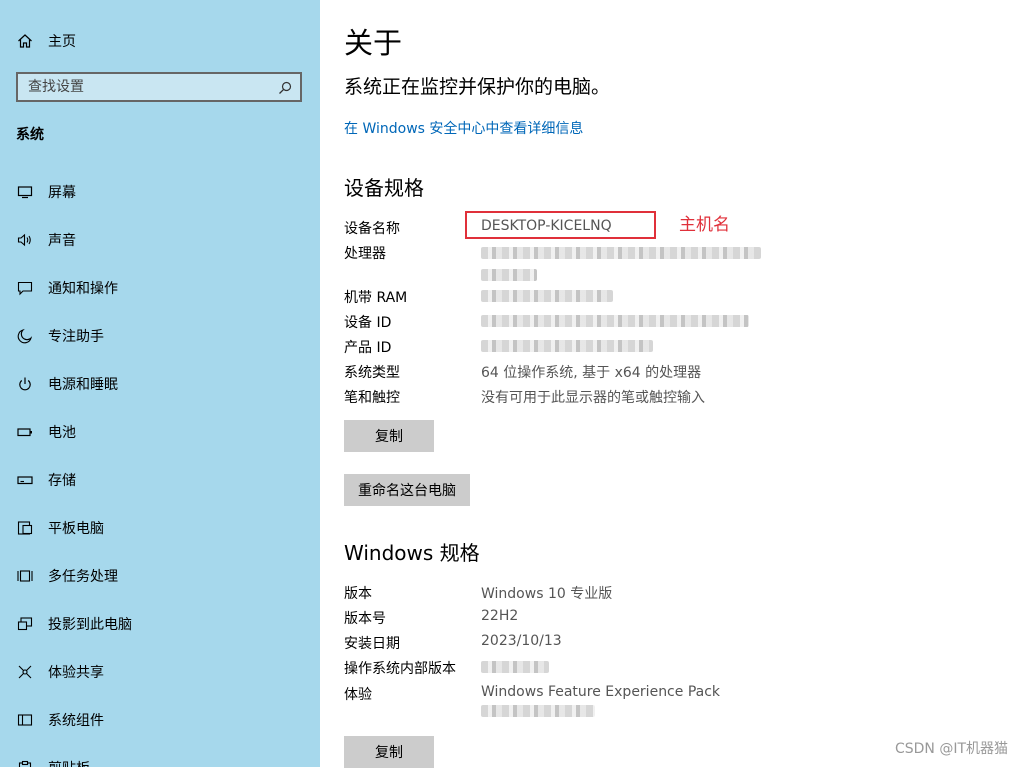 This screenshot has height=768, width=1022. What do you see at coordinates (373, 43) in the screenshot?
I see `page-title: 关于` at bounding box center [373, 43].